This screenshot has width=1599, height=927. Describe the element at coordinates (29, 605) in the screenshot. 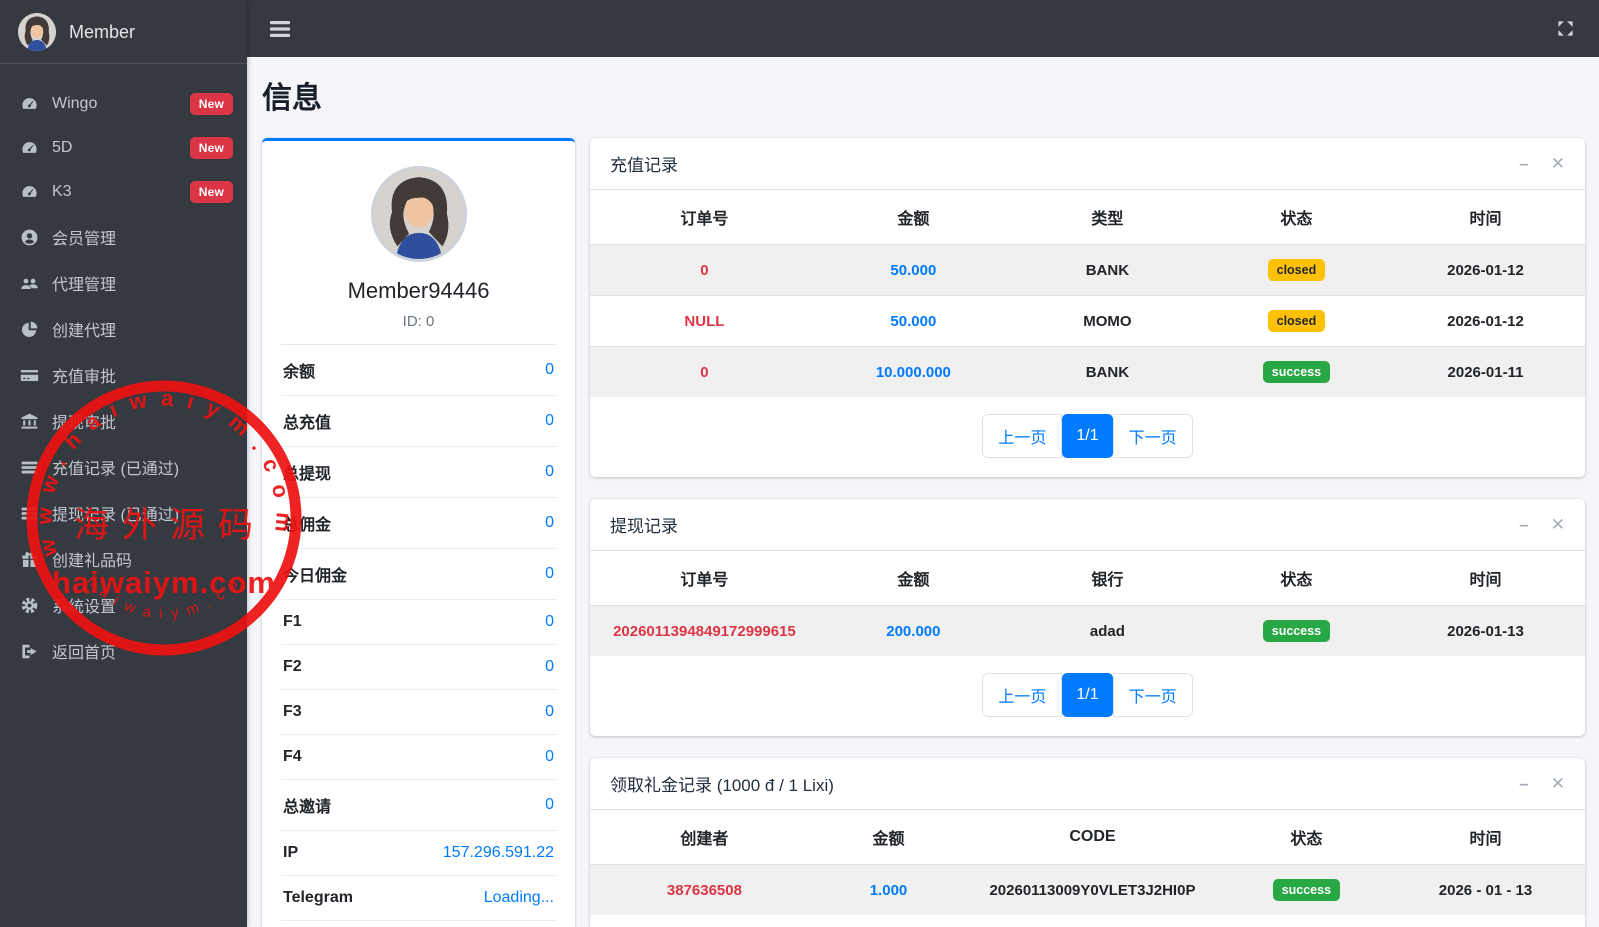

I see `gear-icon` at that location.